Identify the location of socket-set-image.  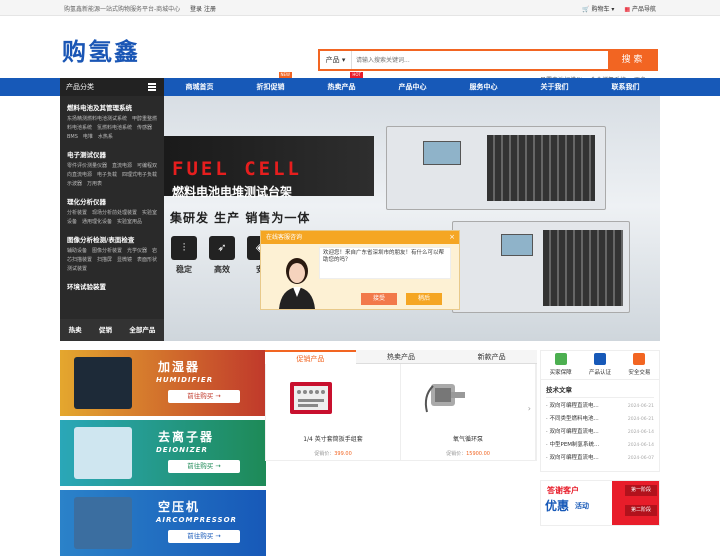
(311, 398).